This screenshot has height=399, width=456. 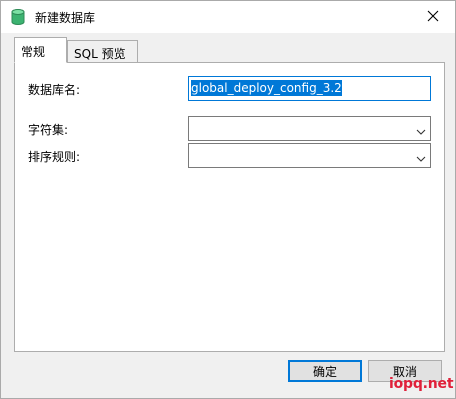 I want to click on database-name-input: global_deploy_config_3.2, so click(x=309, y=88).